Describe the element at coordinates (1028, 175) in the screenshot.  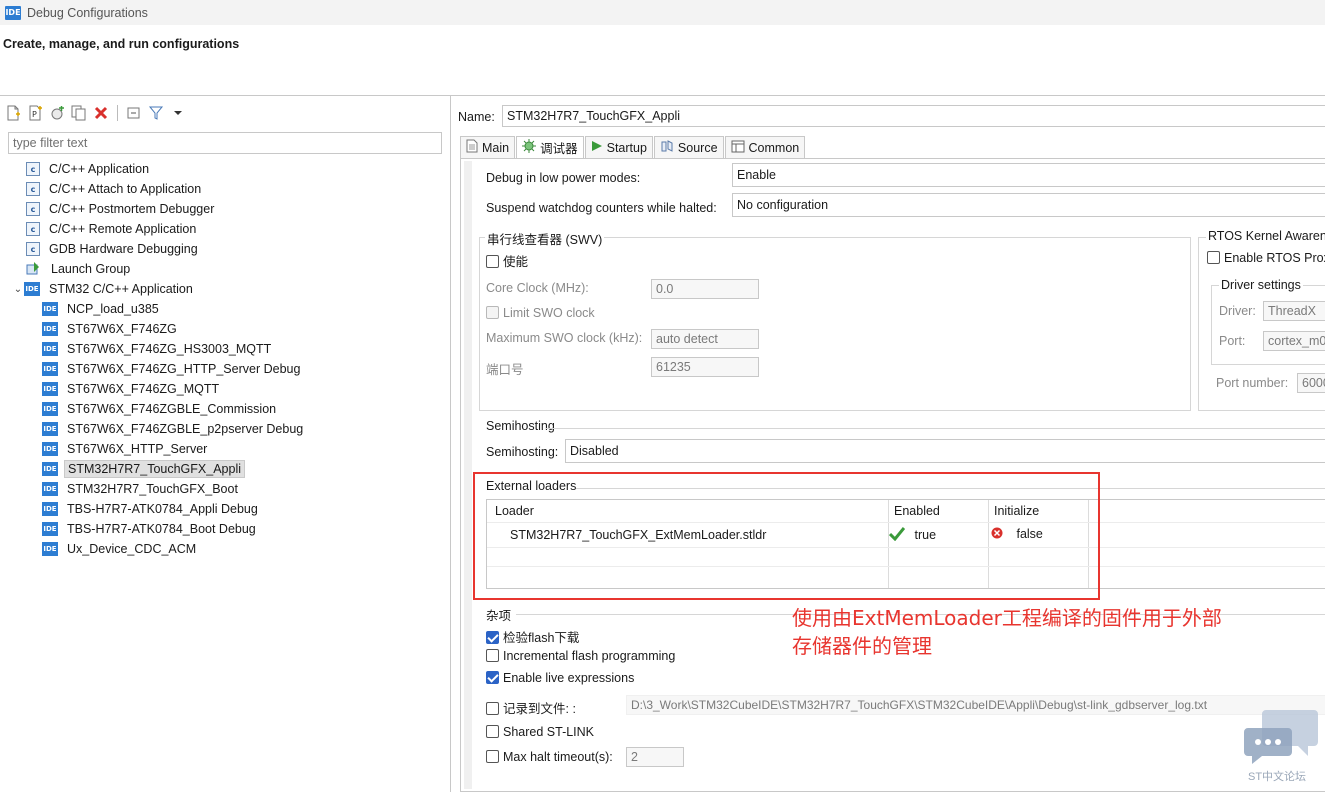
I see `low-power-select: Enable` at that location.